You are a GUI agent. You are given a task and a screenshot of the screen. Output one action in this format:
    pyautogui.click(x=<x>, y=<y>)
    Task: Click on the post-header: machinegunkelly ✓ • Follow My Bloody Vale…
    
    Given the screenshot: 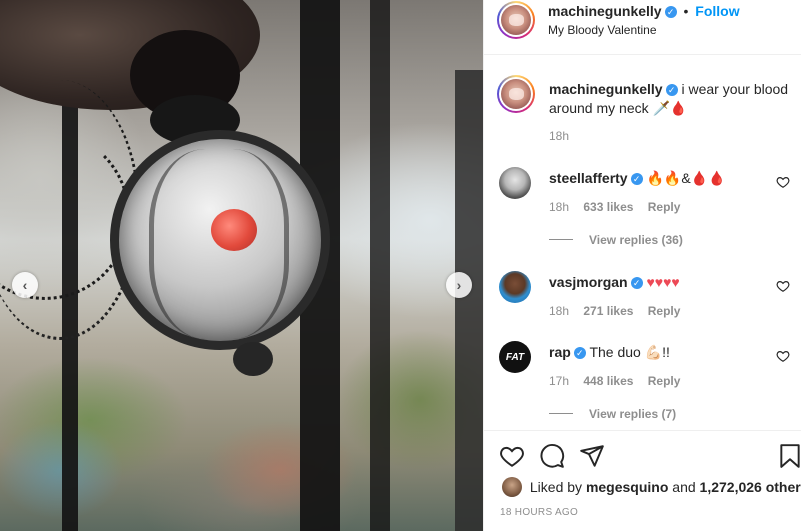 What is the action you would take?
    pyautogui.click(x=642, y=27)
    